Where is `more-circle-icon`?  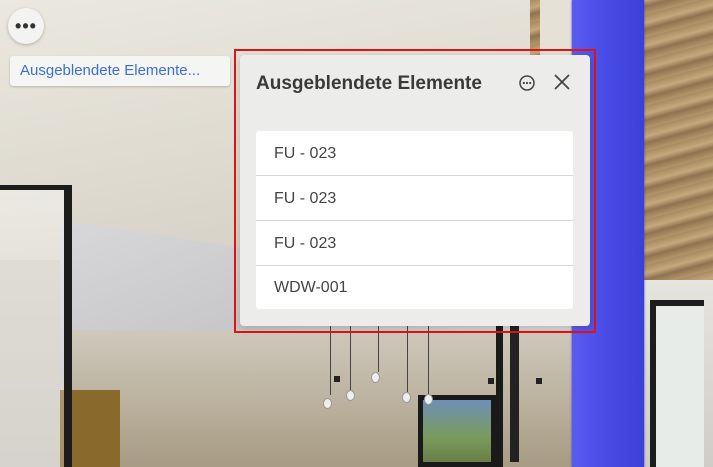
more-circle-icon is located at coordinates (527, 83).